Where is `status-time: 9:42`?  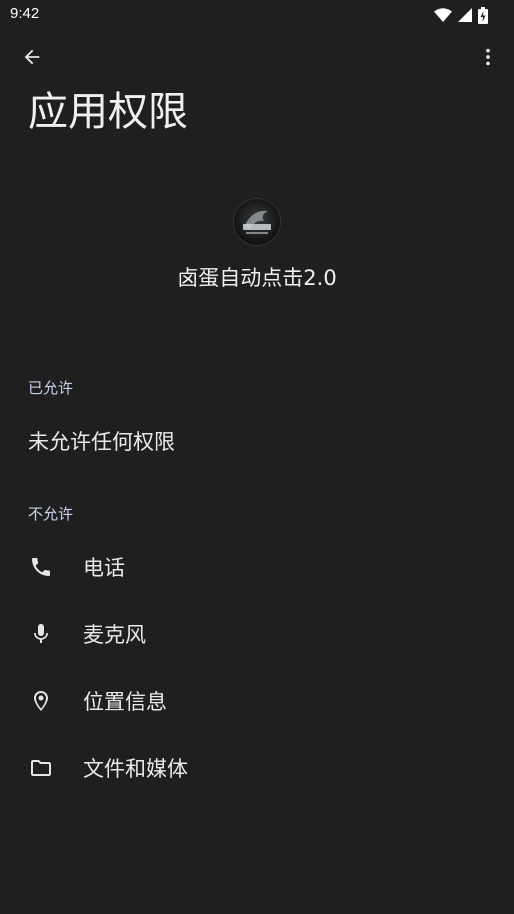
status-time: 9:42 is located at coordinates (25, 13).